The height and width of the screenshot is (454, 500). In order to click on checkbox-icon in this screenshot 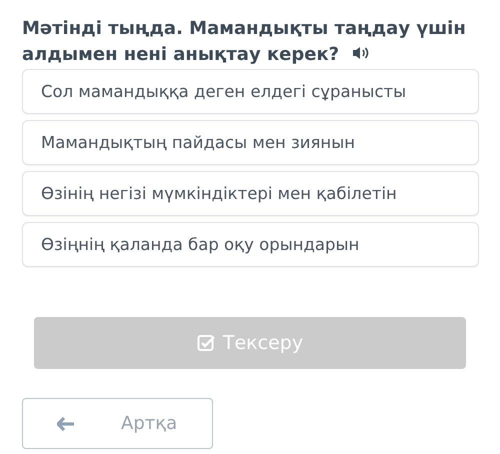, I will do `click(206, 343)`.